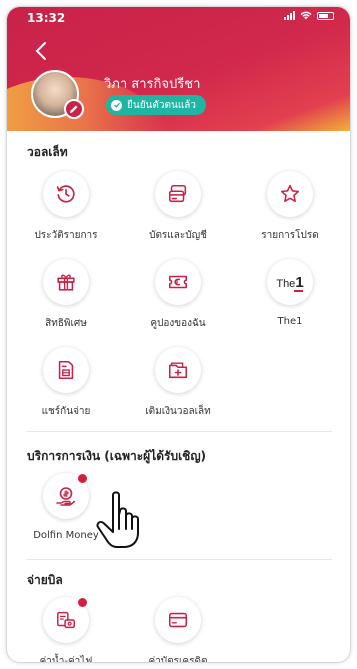 This screenshot has height=669, width=357. What do you see at coordinates (47, 152) in the screenshot?
I see `section-title-wallet: วอลเล็ท` at bounding box center [47, 152].